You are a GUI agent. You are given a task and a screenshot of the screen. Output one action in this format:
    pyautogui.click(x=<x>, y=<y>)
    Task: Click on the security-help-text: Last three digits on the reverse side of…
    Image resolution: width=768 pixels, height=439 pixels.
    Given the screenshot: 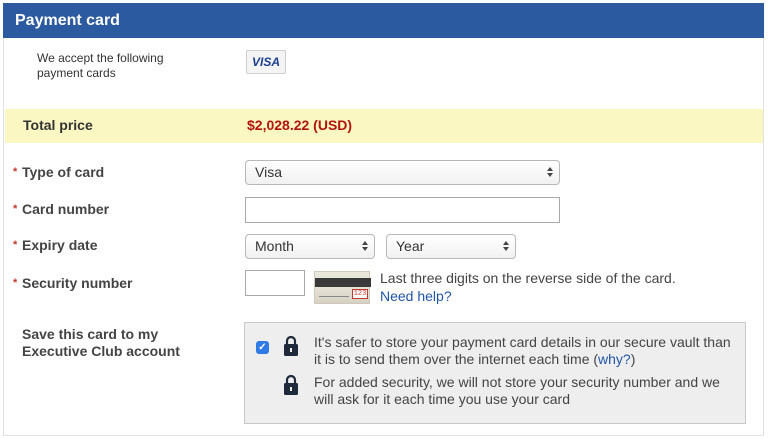 What is the action you would take?
    pyautogui.click(x=528, y=278)
    